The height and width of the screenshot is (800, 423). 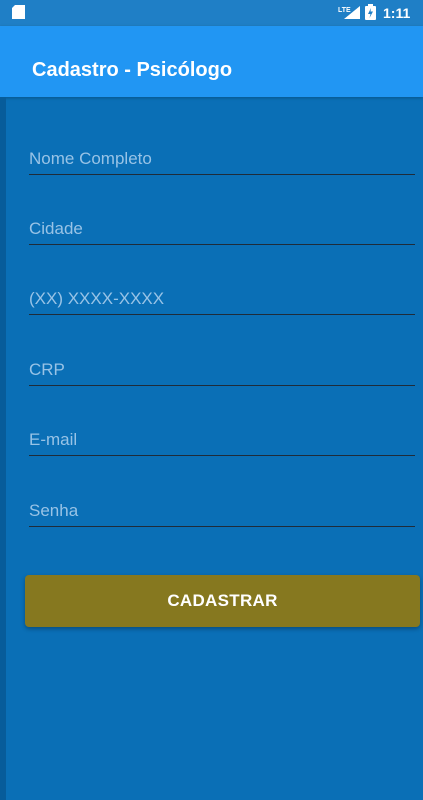 I want to click on full-name-input, so click(x=222, y=159).